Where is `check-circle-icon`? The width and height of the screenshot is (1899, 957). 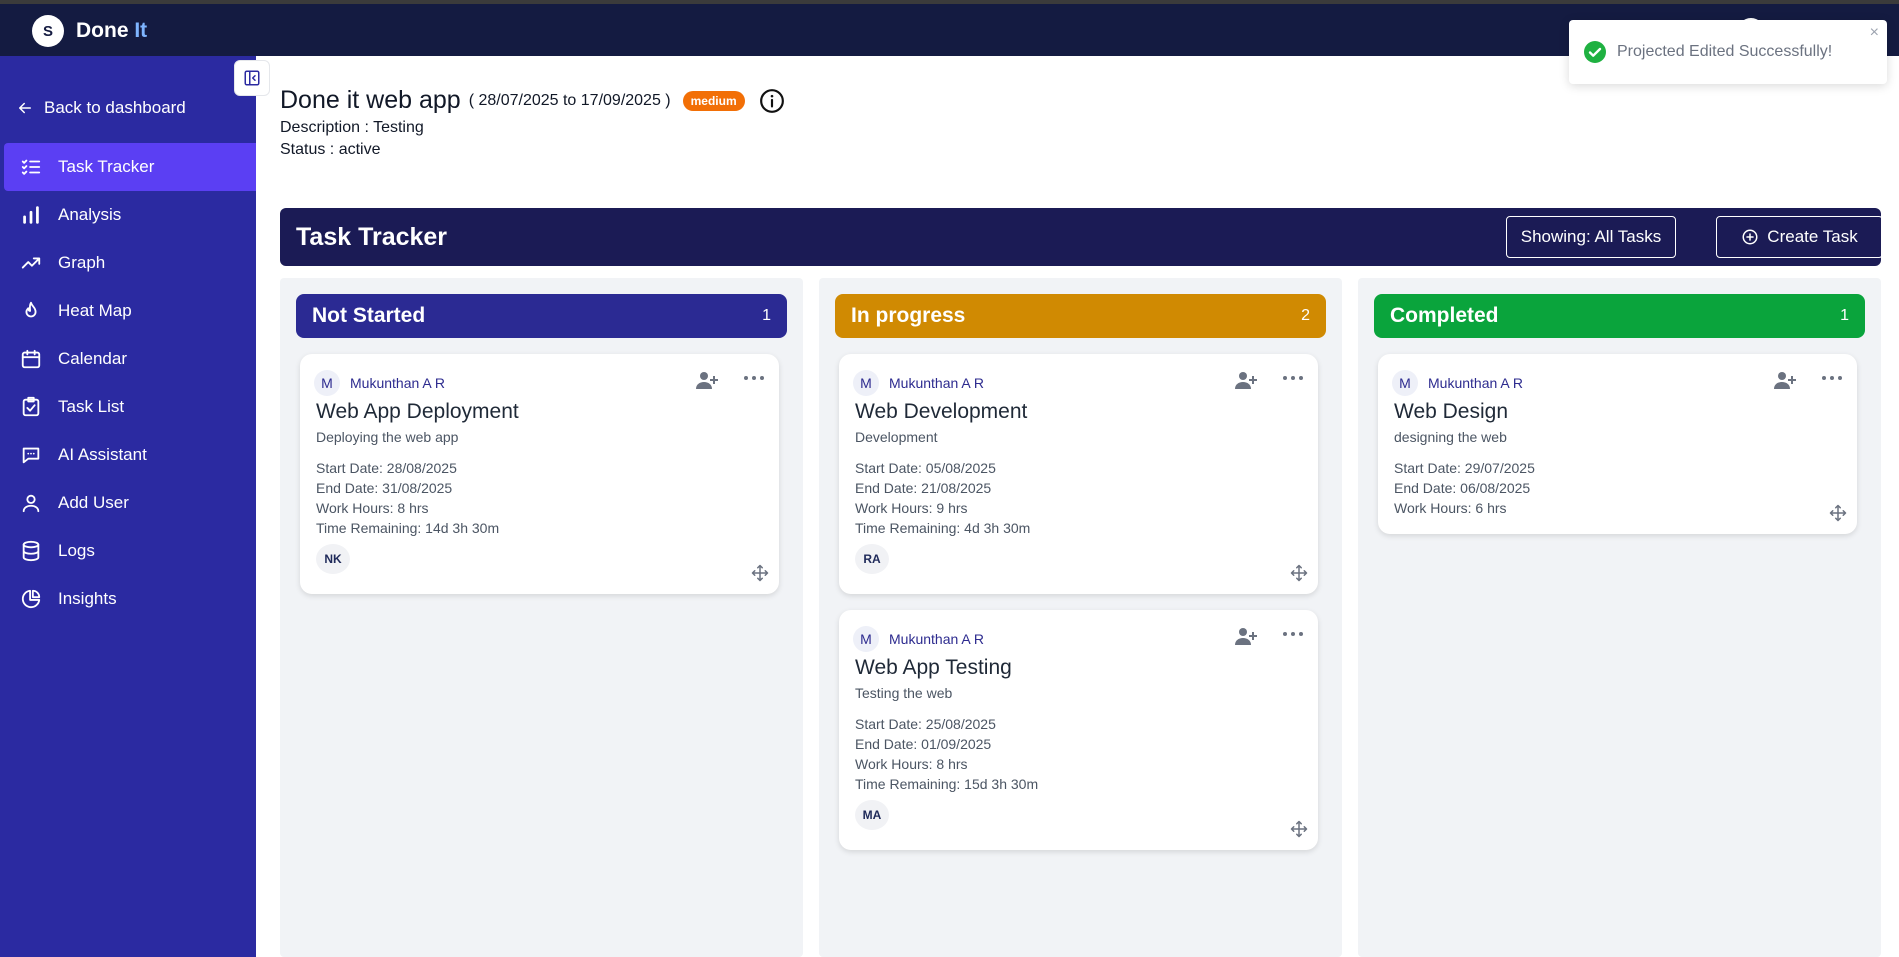
check-circle-icon is located at coordinates (1595, 52).